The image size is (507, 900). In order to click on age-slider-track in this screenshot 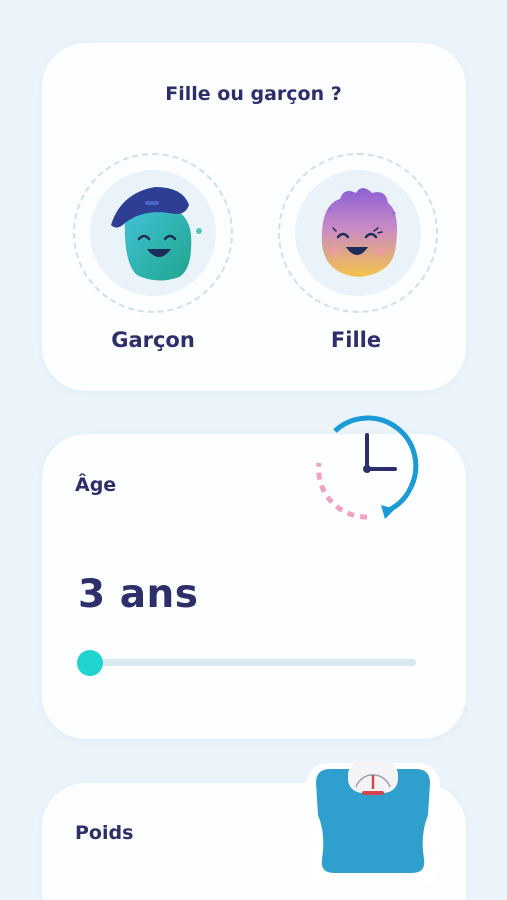, I will do `click(251, 662)`.